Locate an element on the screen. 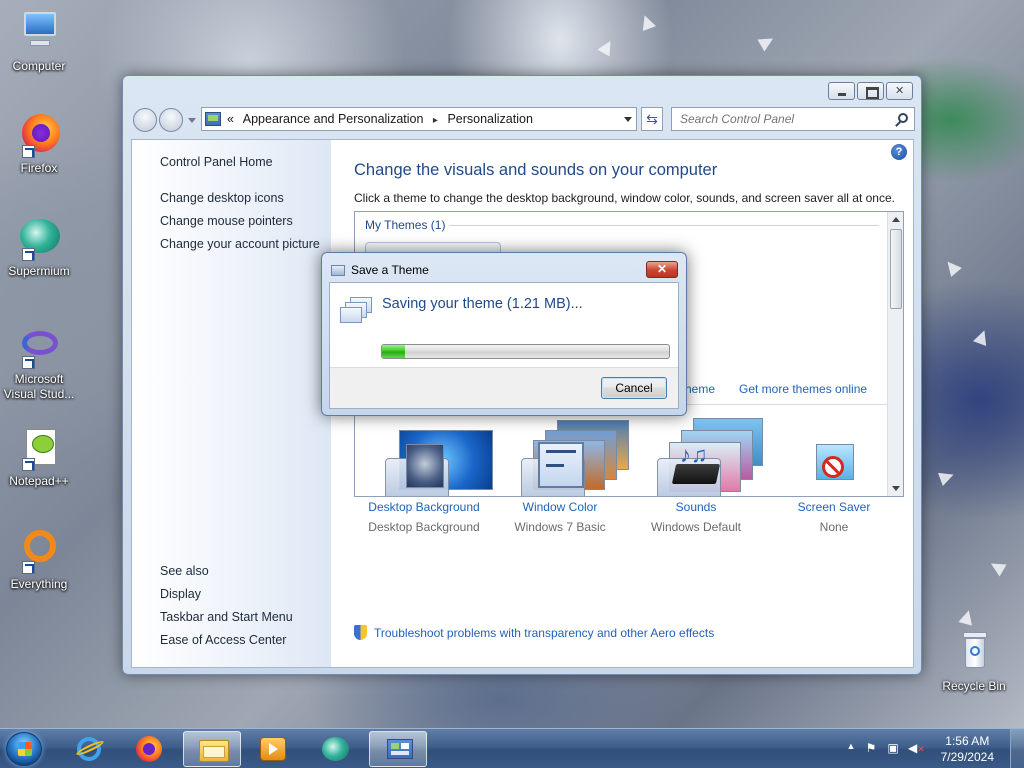 This screenshot has width=1024, height=768. window-color-icon is located at coordinates (560, 466).